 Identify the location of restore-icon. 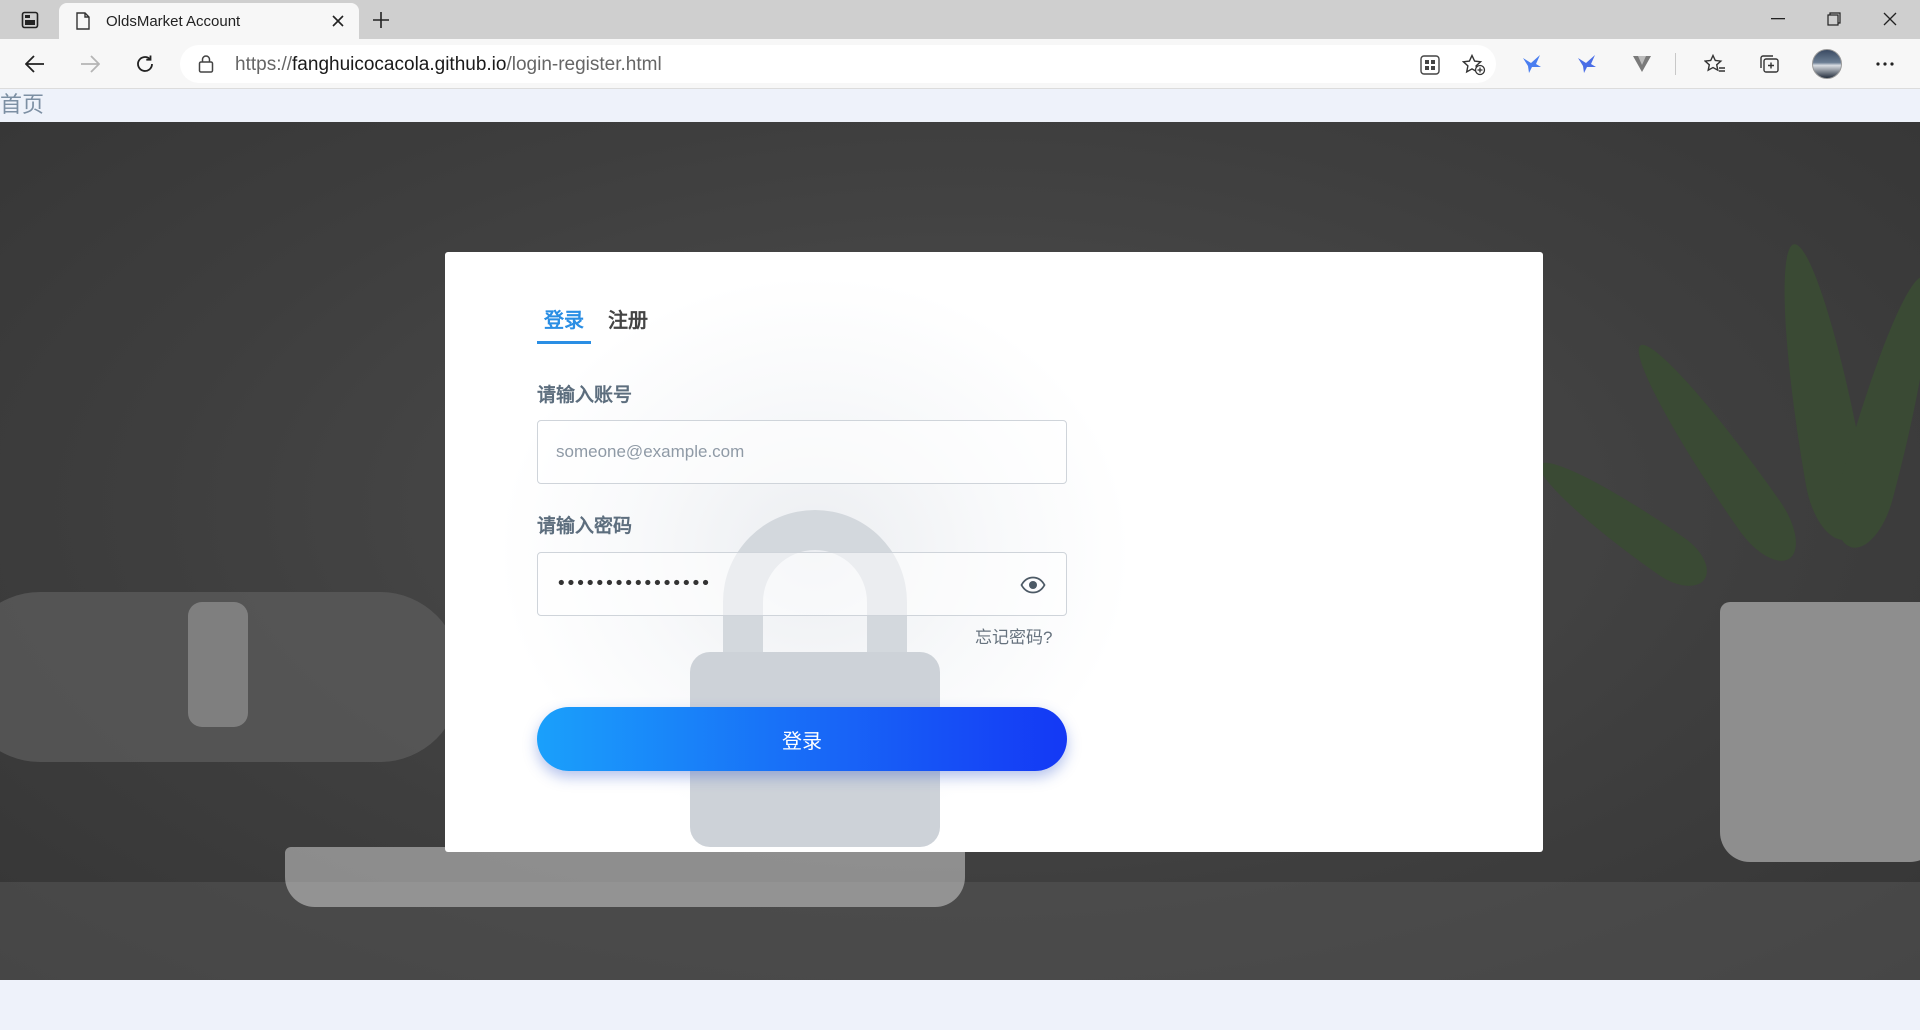
(1834, 19).